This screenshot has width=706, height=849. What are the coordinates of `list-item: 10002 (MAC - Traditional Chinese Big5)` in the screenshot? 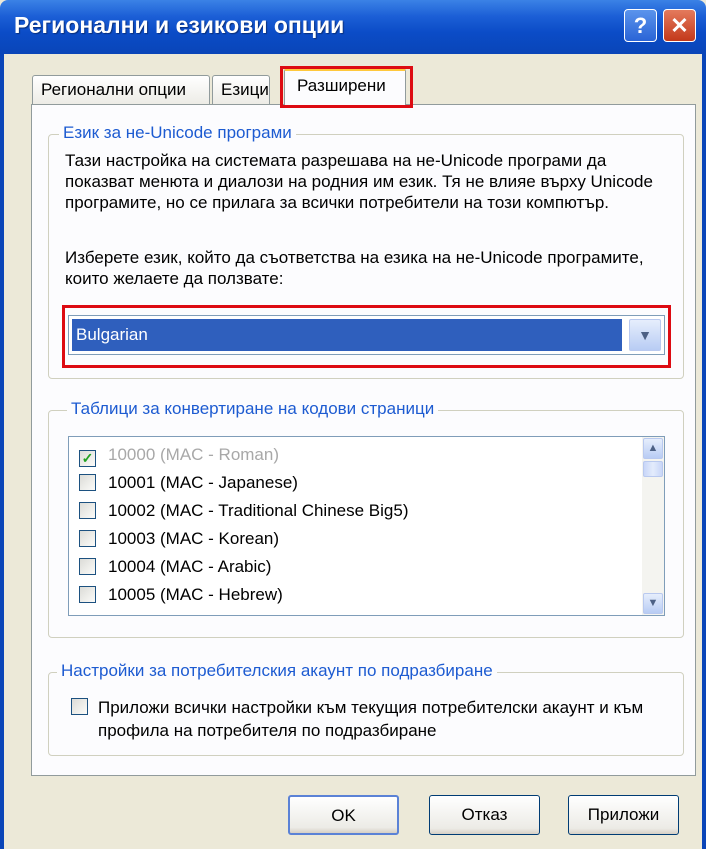 It's located at (243, 511).